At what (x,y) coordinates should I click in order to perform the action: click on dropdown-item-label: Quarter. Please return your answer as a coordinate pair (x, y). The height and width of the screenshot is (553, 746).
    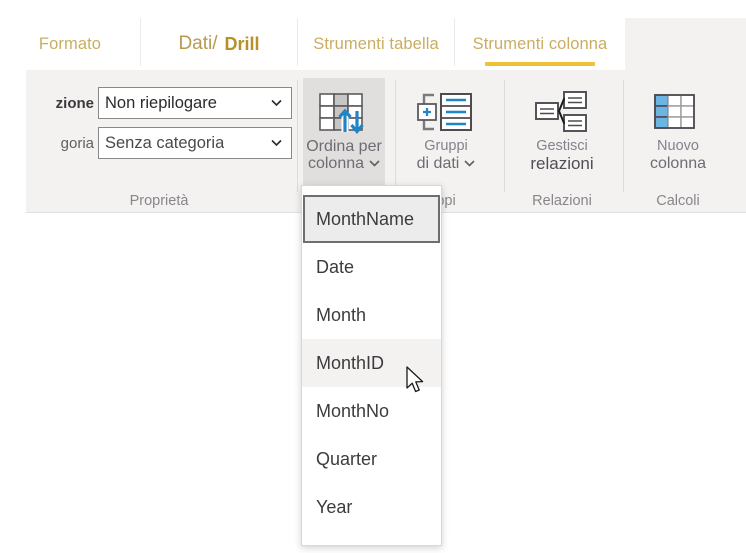
    Looking at the image, I should click on (347, 458).